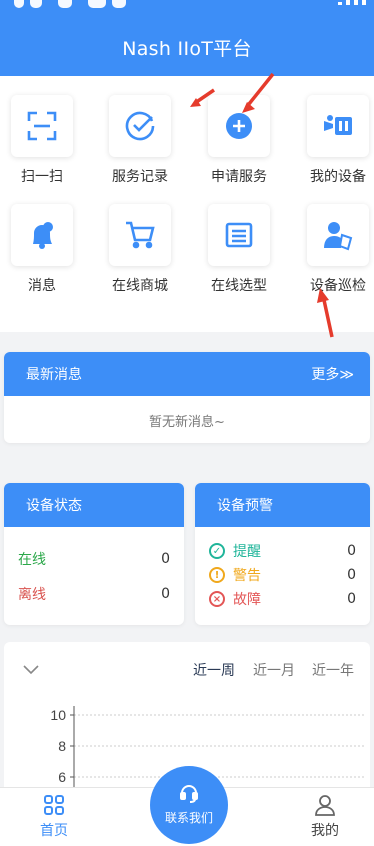 The height and width of the screenshot is (846, 374). I want to click on chevron-down-icon, so click(31, 670).